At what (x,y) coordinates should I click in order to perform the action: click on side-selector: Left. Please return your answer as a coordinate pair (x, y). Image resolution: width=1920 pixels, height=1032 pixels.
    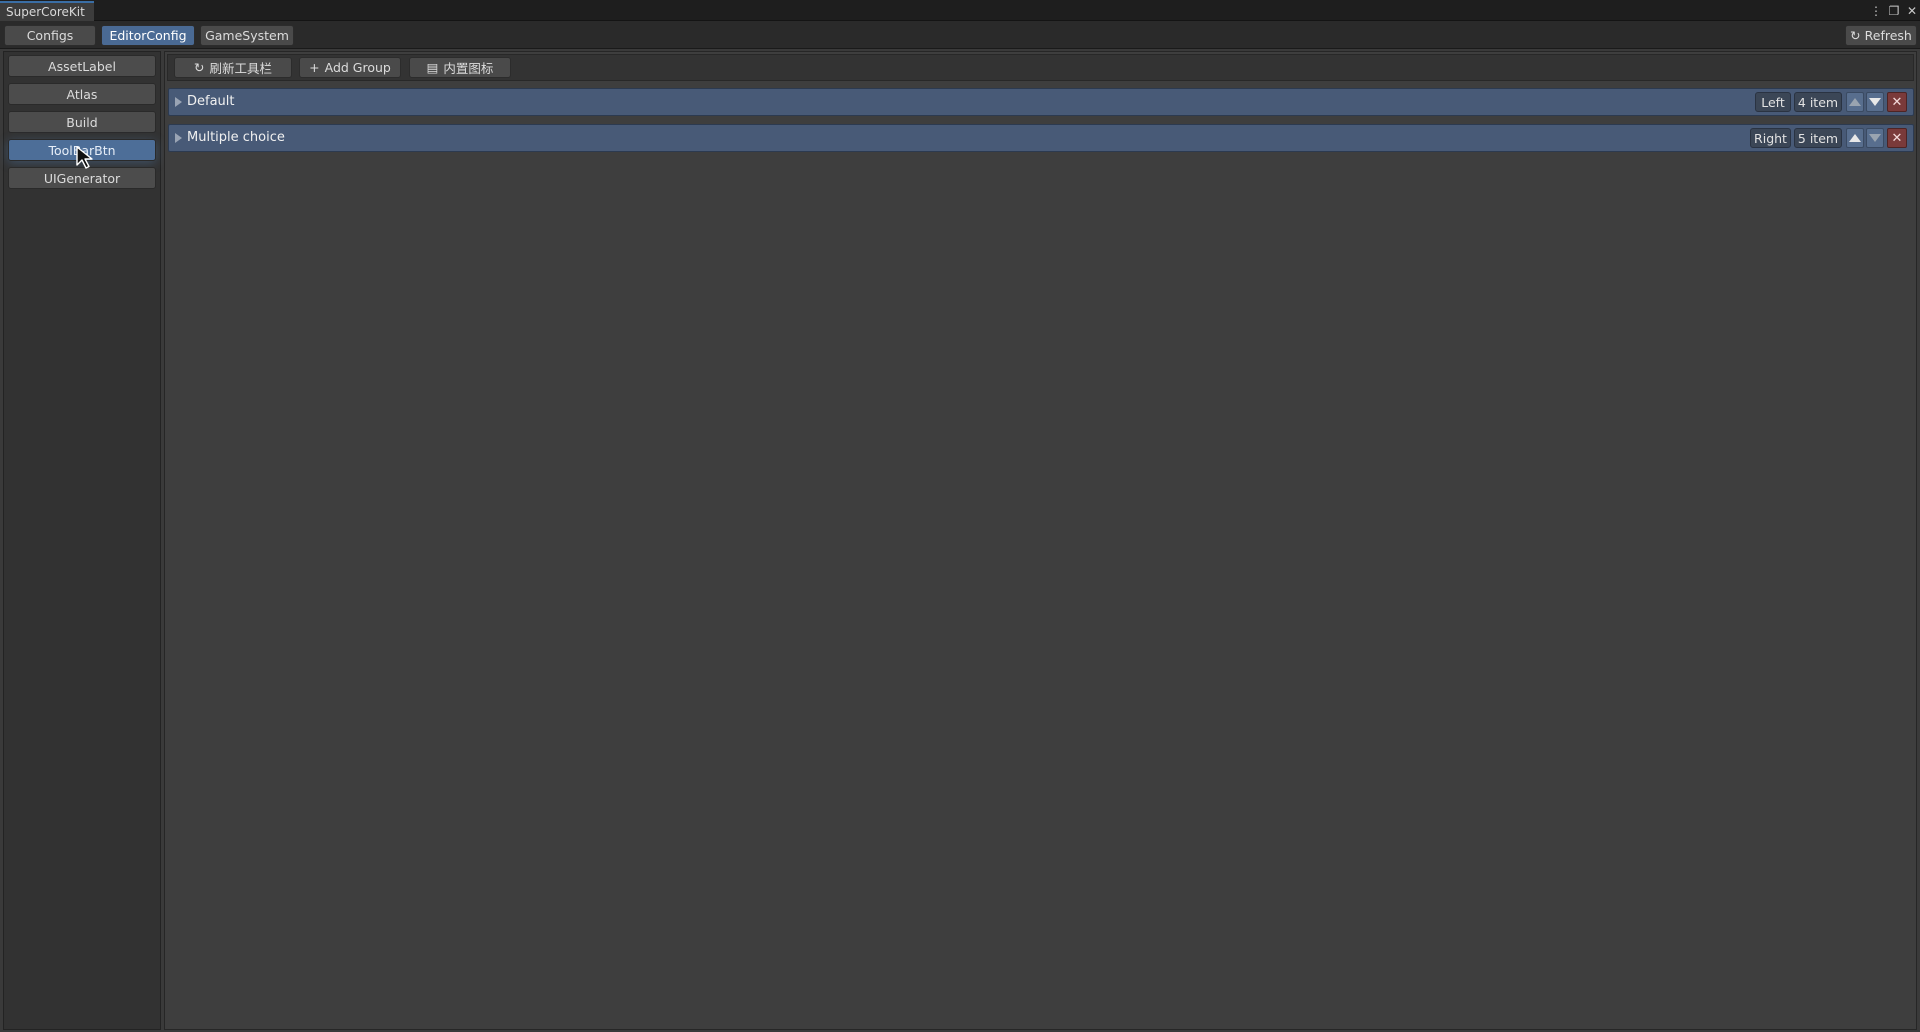
    Looking at the image, I should click on (1773, 102).